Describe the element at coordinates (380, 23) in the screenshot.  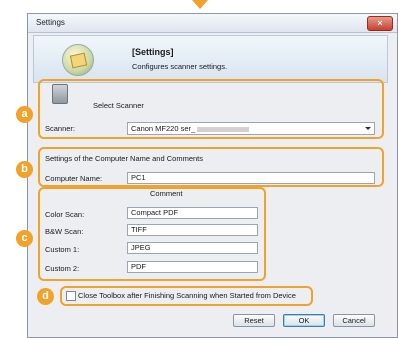
I see `close-button: ×` at that location.